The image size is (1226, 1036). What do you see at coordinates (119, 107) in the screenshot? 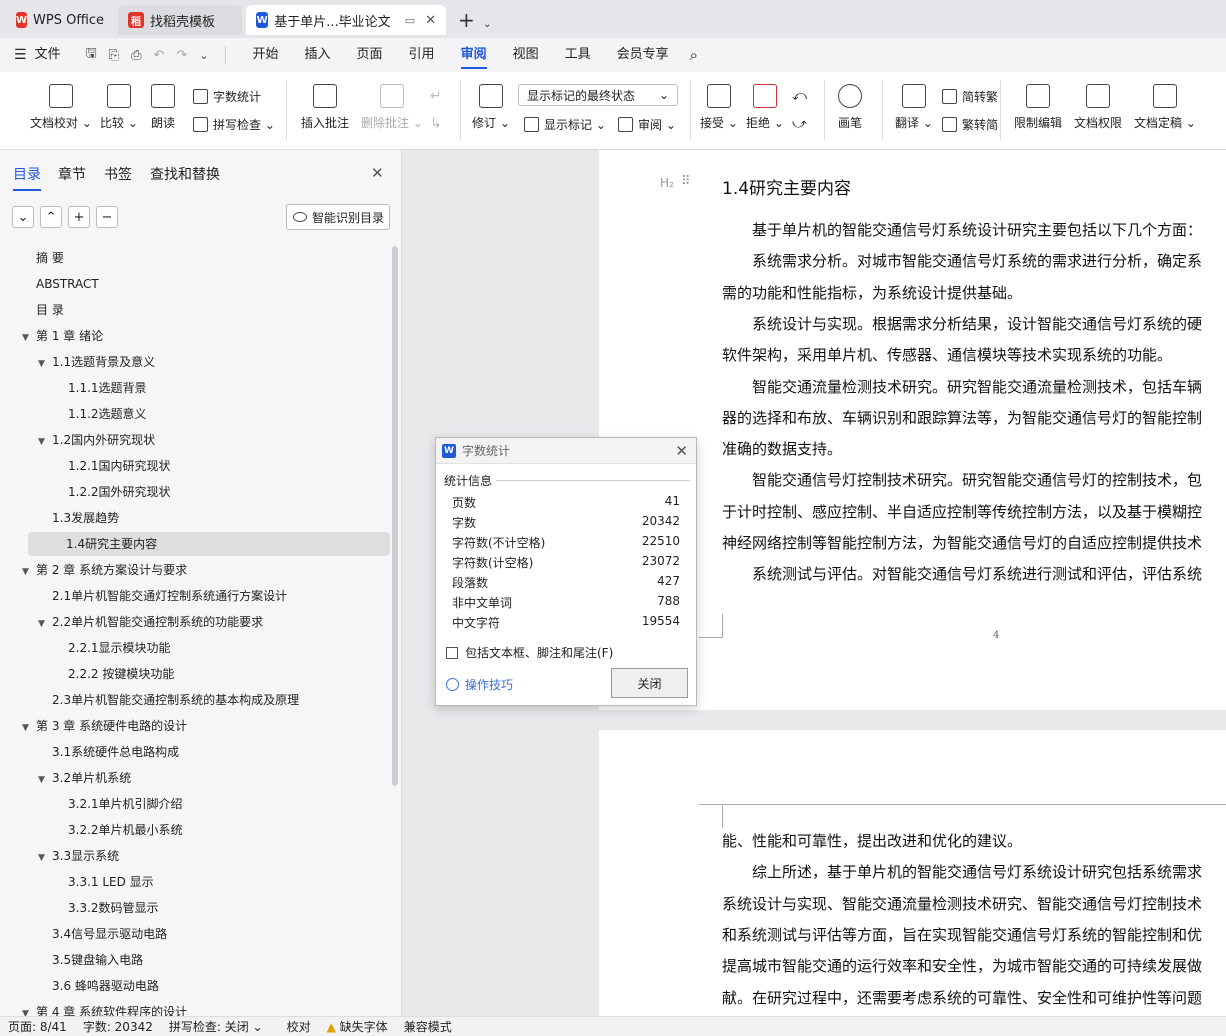
I see `compare-button: 比较 ⌄` at bounding box center [119, 107].